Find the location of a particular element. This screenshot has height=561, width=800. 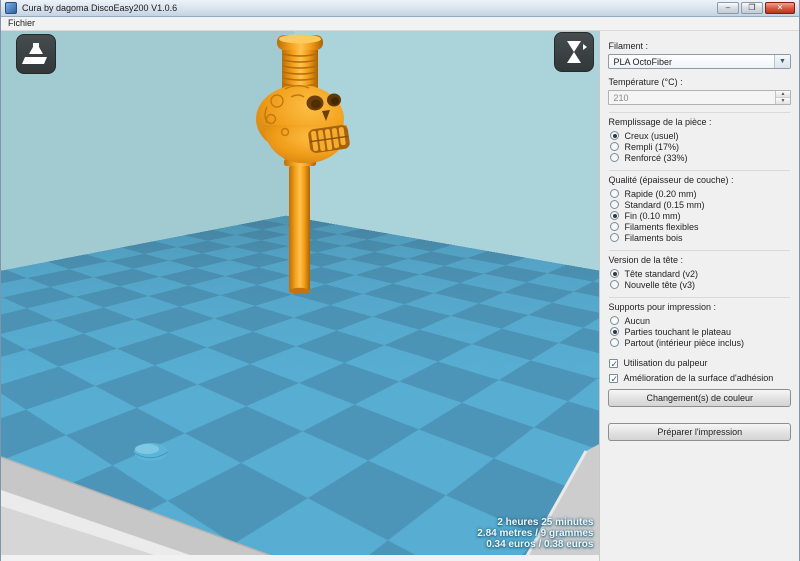

load-model-button is located at coordinates (36, 54).